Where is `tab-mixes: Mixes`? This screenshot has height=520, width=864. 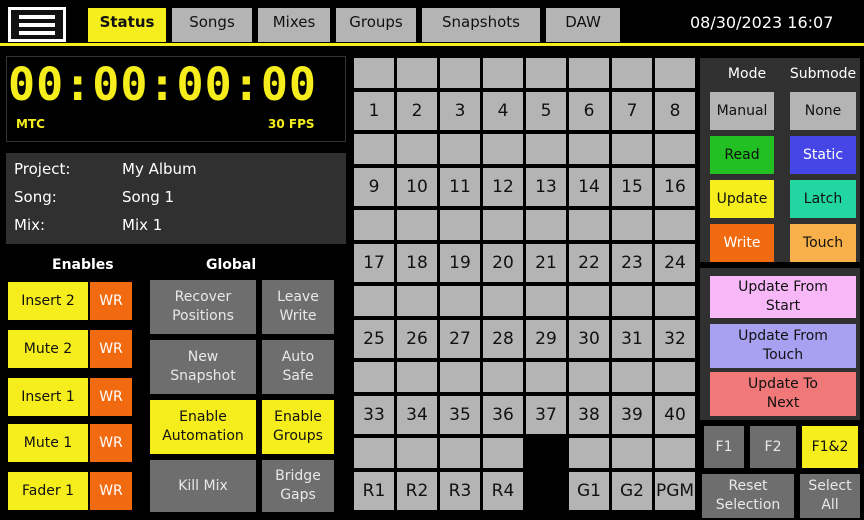 tab-mixes: Mixes is located at coordinates (294, 25).